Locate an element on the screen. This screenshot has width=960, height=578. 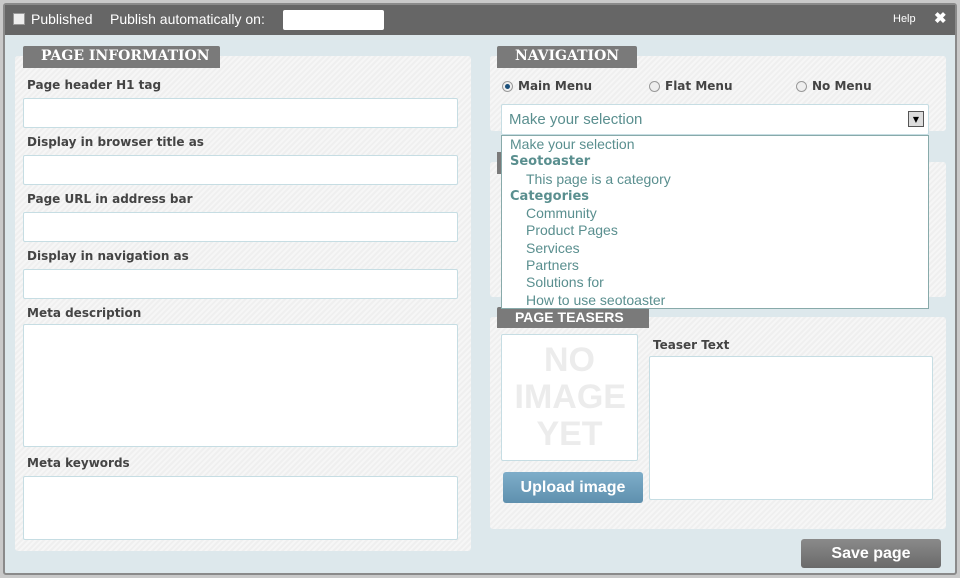
nav-name-input is located at coordinates (240, 284).